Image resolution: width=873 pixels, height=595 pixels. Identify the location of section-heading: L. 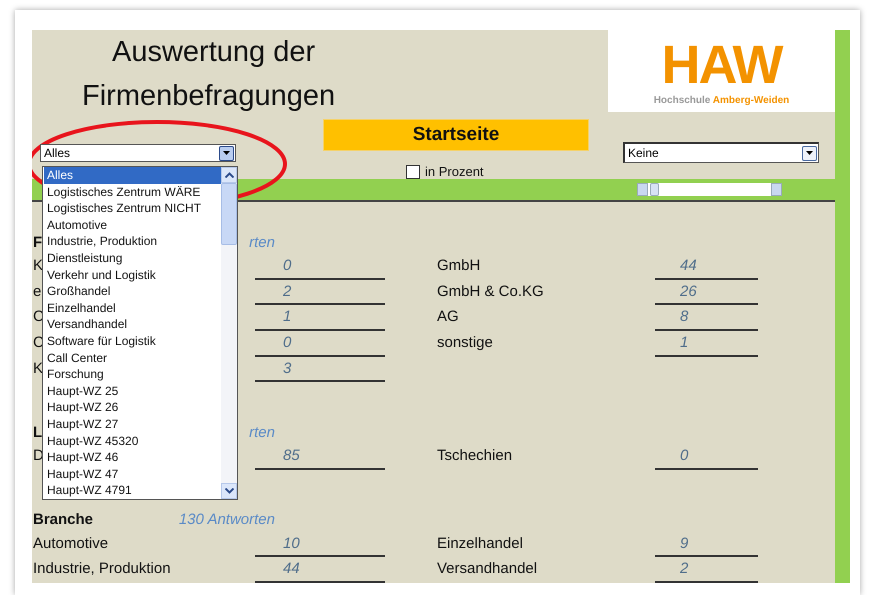
(37, 432).